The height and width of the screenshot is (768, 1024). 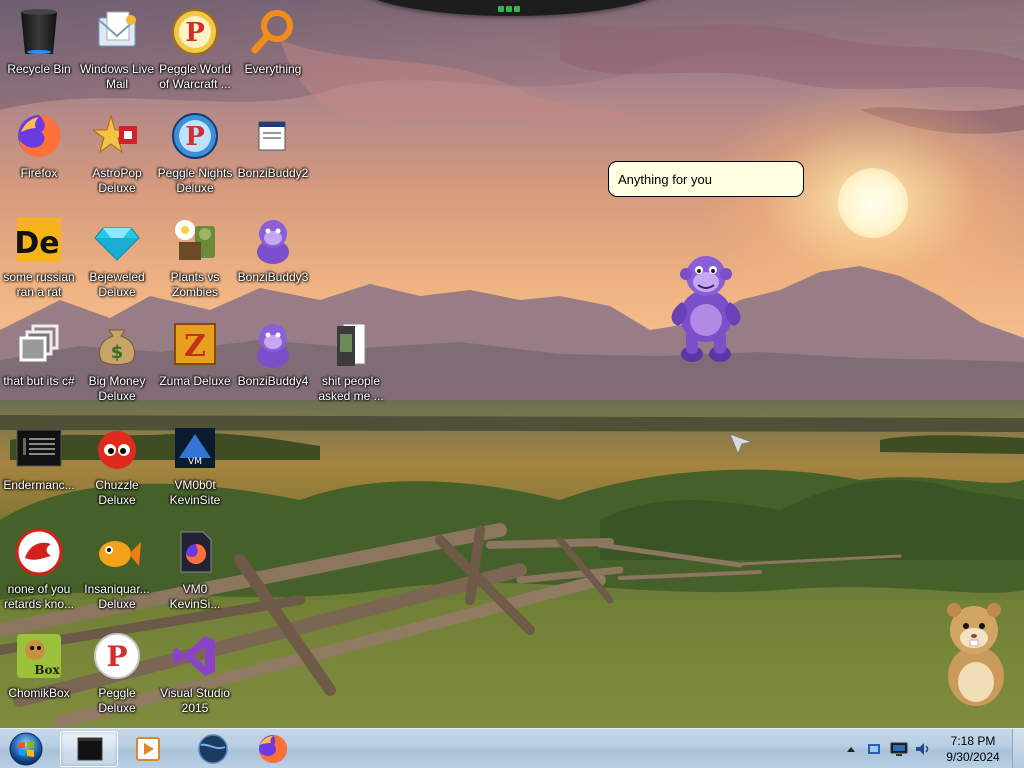 I want to click on desktop-icon-label: Peggle Nights Deluxe, so click(x=195, y=180).